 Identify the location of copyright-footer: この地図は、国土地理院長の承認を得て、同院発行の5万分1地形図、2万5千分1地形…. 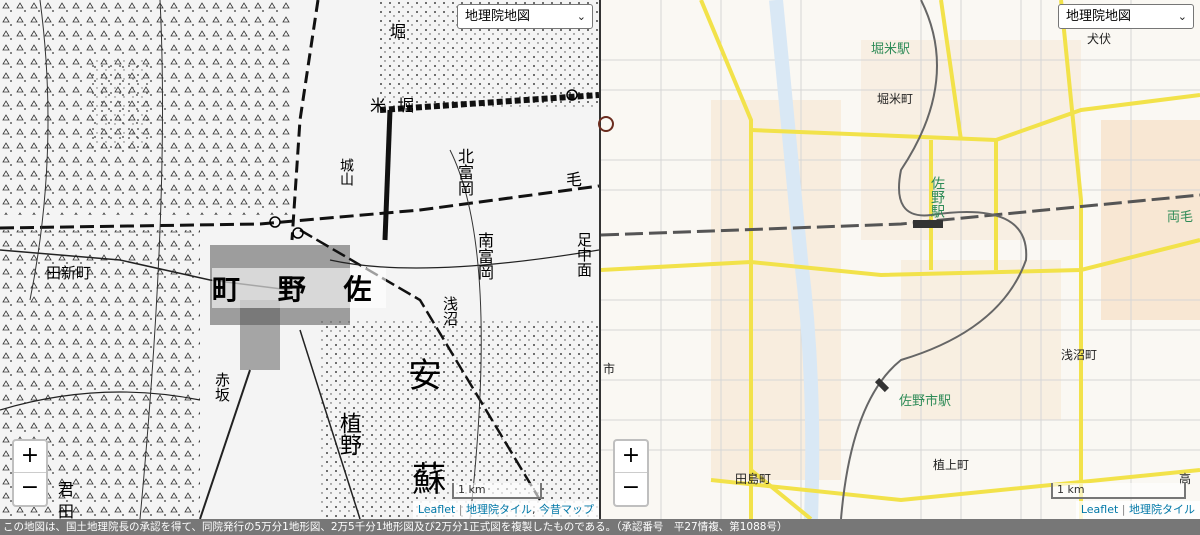
(600, 527).